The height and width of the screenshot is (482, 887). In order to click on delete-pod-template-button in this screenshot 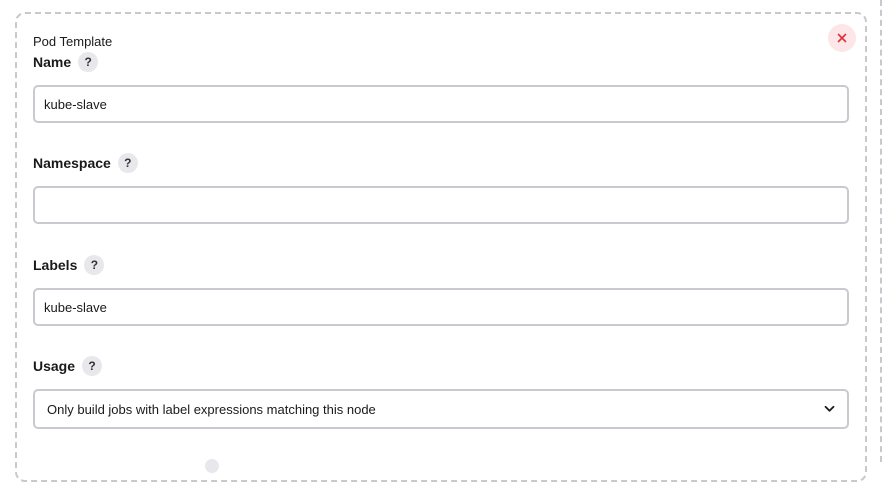, I will do `click(842, 38)`.